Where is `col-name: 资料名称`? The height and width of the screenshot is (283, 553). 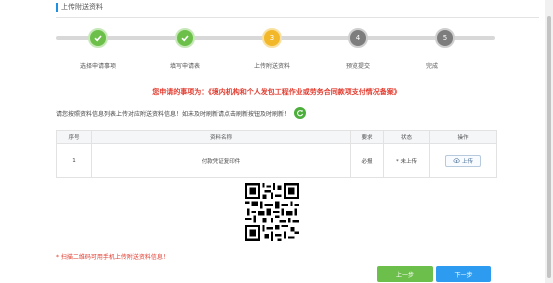 col-name: 资料名称 is located at coordinates (221, 137).